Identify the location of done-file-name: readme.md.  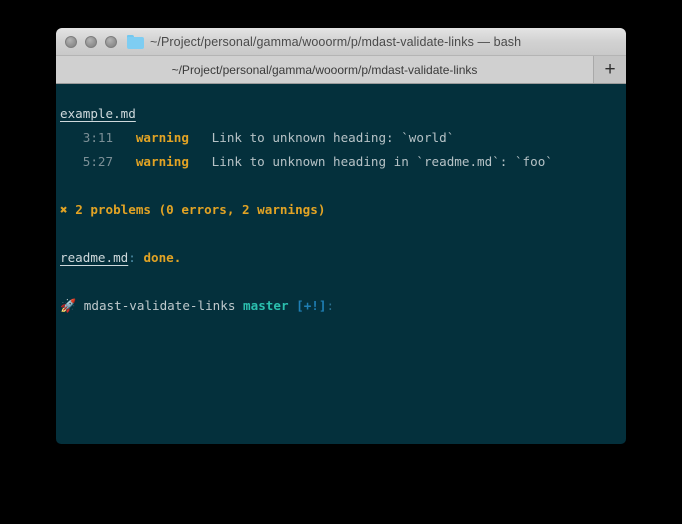
(94, 257).